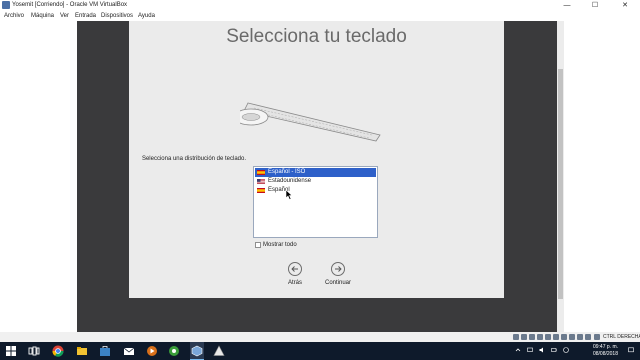 The image size is (640, 360). What do you see at coordinates (560, 184) in the screenshot?
I see `vm-scrollbar-thumb` at bounding box center [560, 184].